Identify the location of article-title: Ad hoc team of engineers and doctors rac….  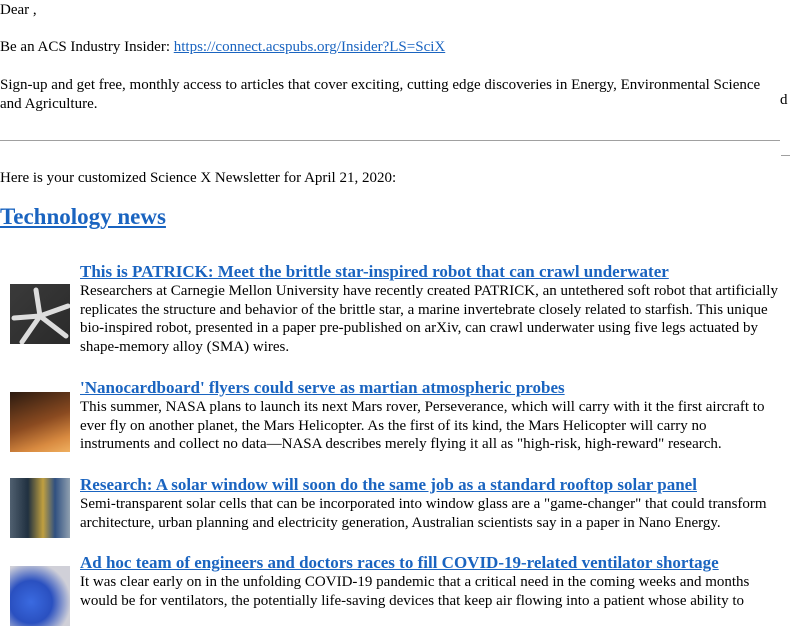
(399, 563).